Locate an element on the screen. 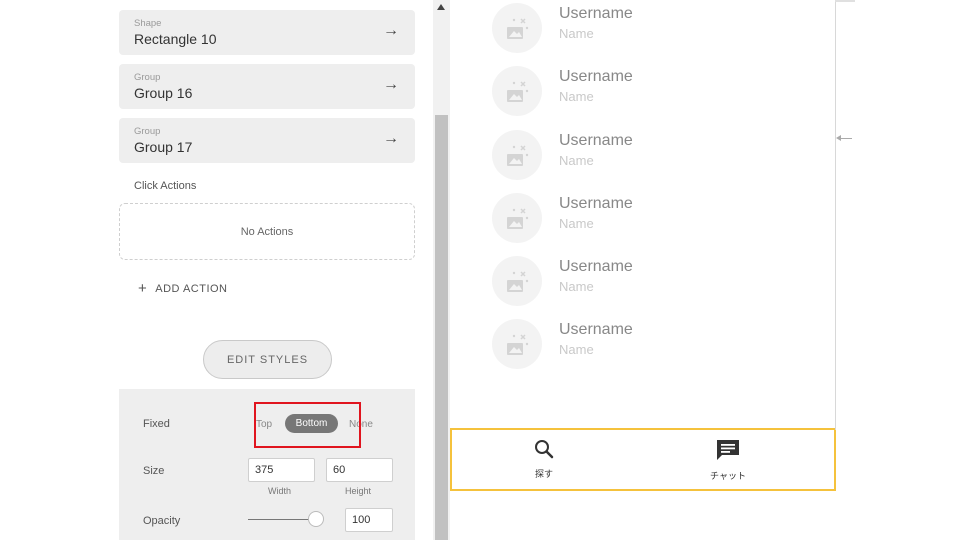  search-icon is located at coordinates (544, 449).